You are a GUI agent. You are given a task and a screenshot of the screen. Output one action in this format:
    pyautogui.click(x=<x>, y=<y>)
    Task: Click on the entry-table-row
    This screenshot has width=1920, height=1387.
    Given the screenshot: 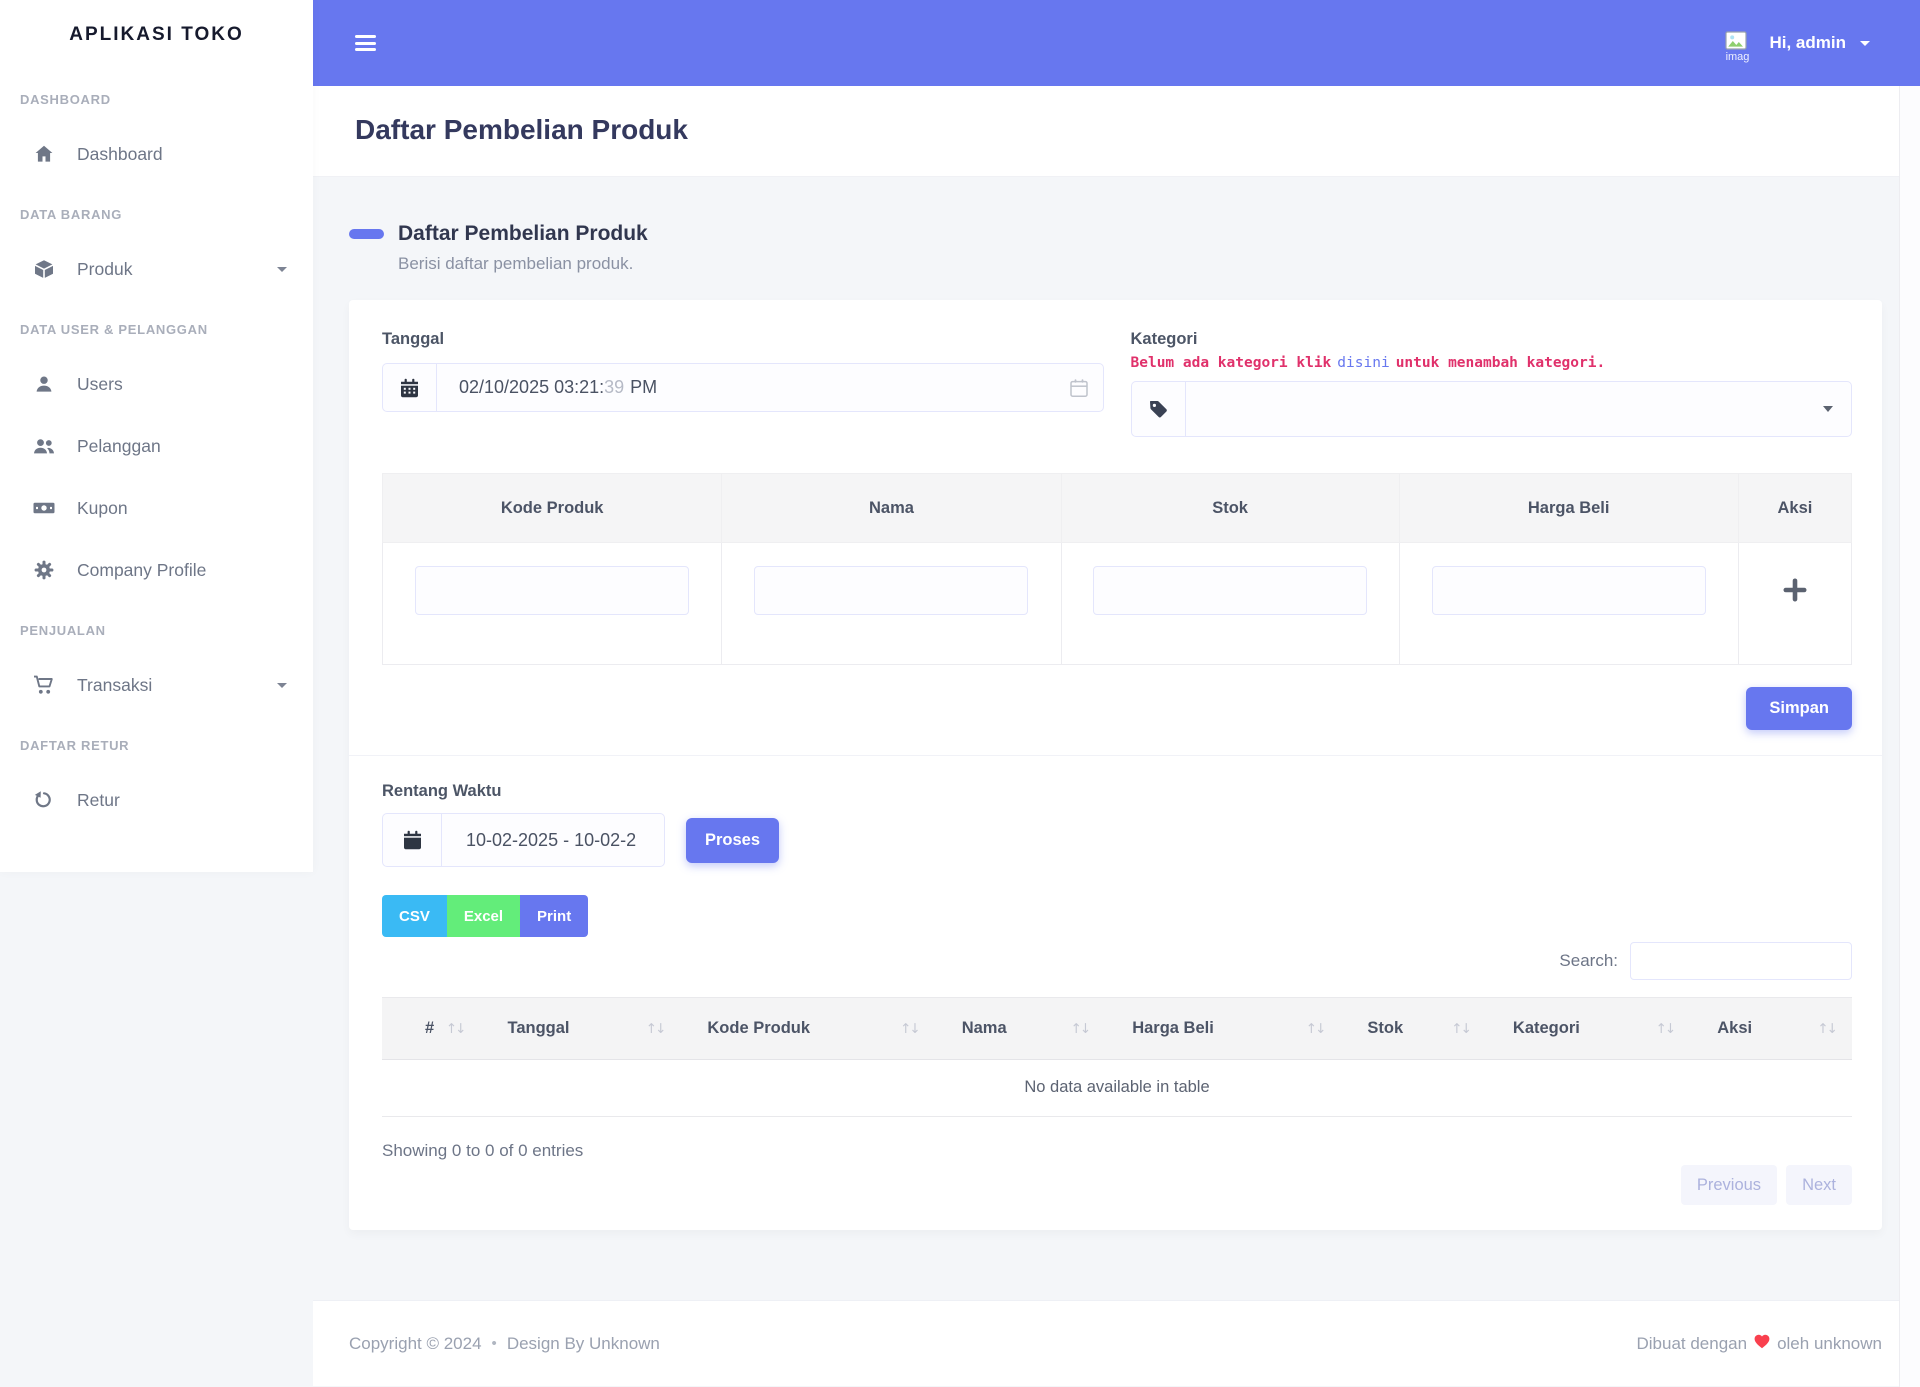 What is the action you would take?
    pyautogui.click(x=1117, y=603)
    